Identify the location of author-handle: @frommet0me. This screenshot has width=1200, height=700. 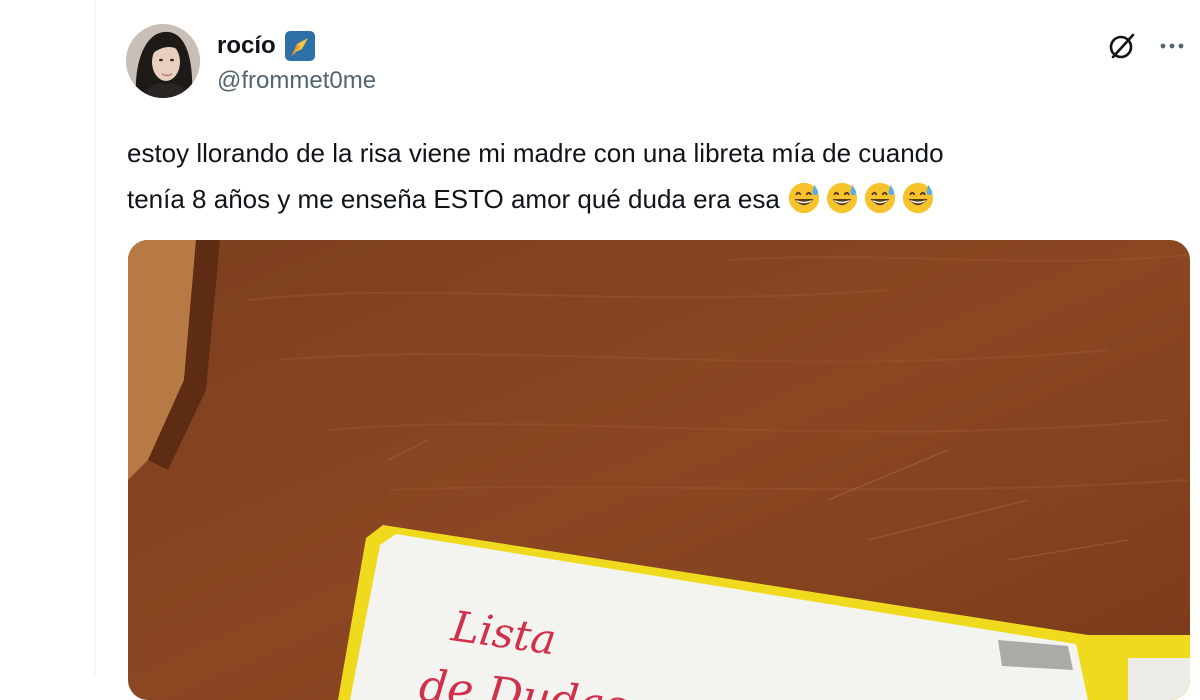
(296, 81).